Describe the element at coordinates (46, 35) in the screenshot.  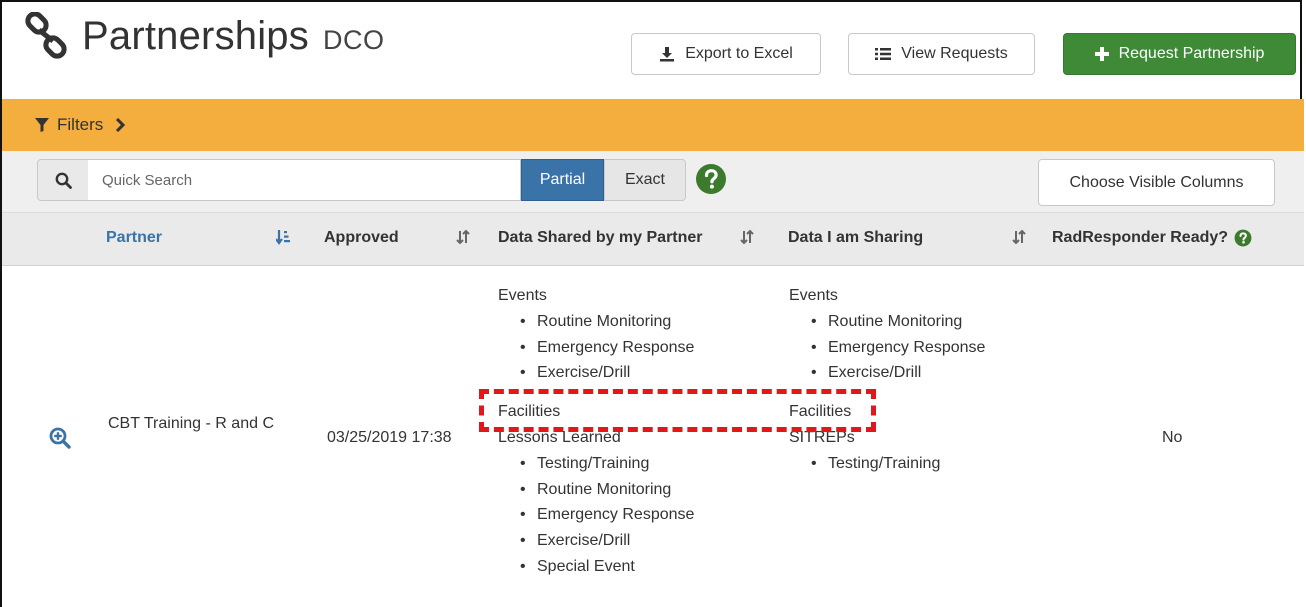
I see `link-icon` at that location.